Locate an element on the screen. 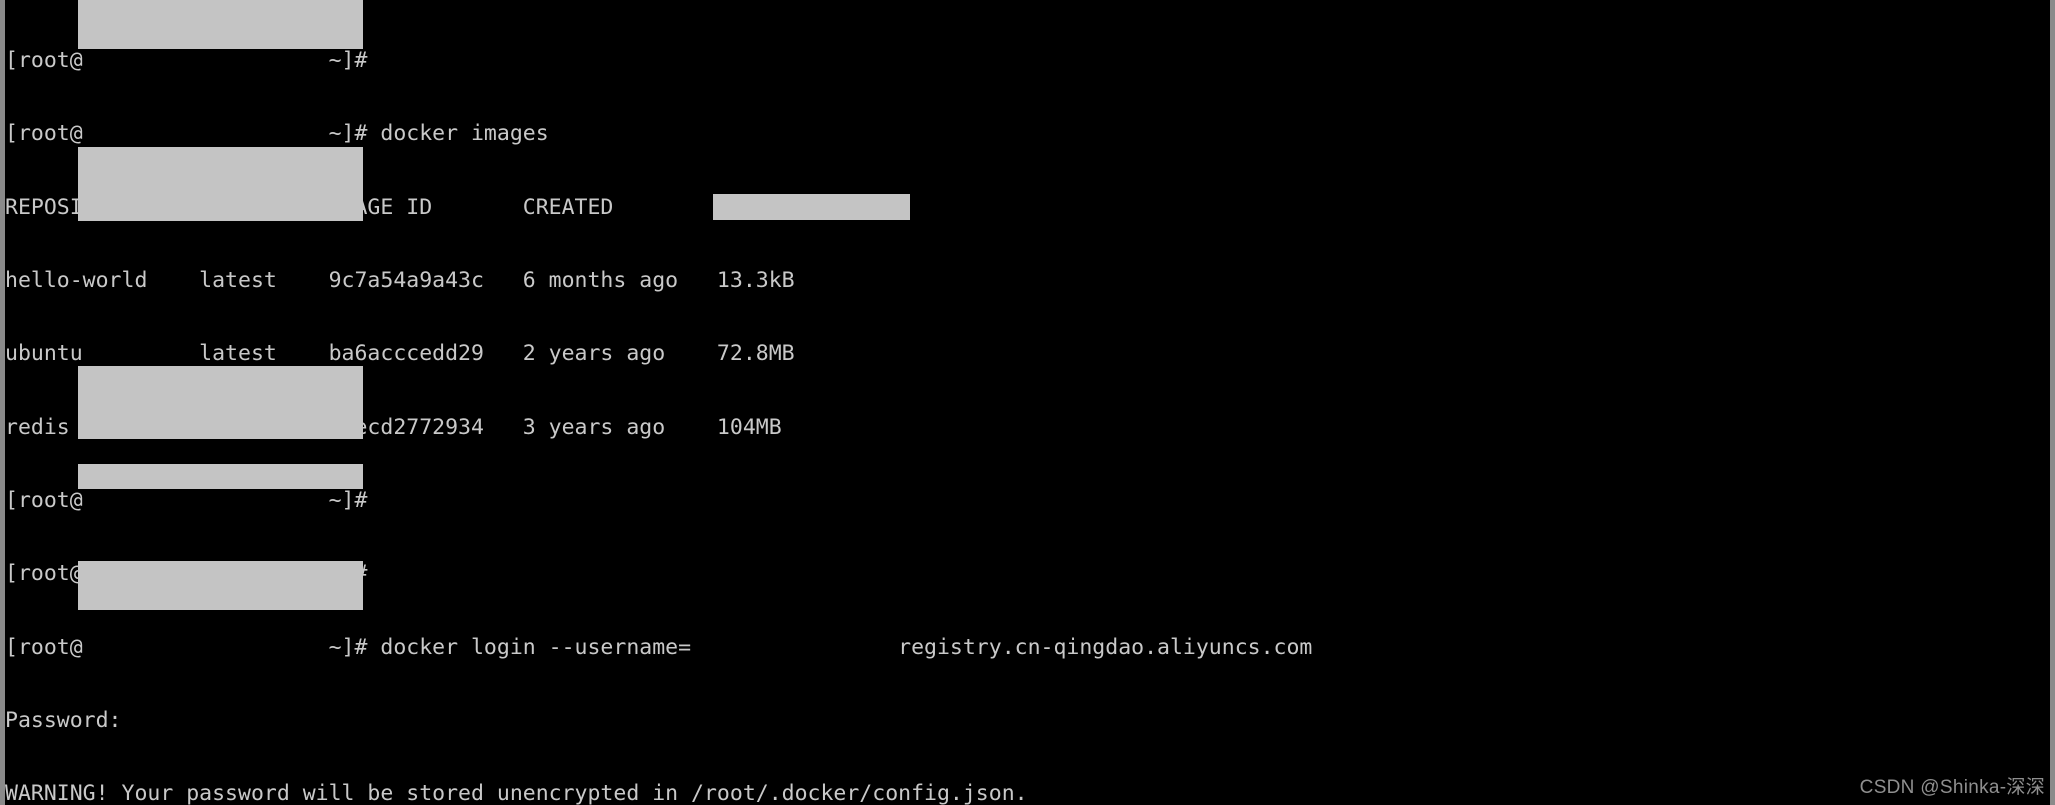  csdn-watermark: CSDN @Shinka-深深 is located at coordinates (1952, 787).